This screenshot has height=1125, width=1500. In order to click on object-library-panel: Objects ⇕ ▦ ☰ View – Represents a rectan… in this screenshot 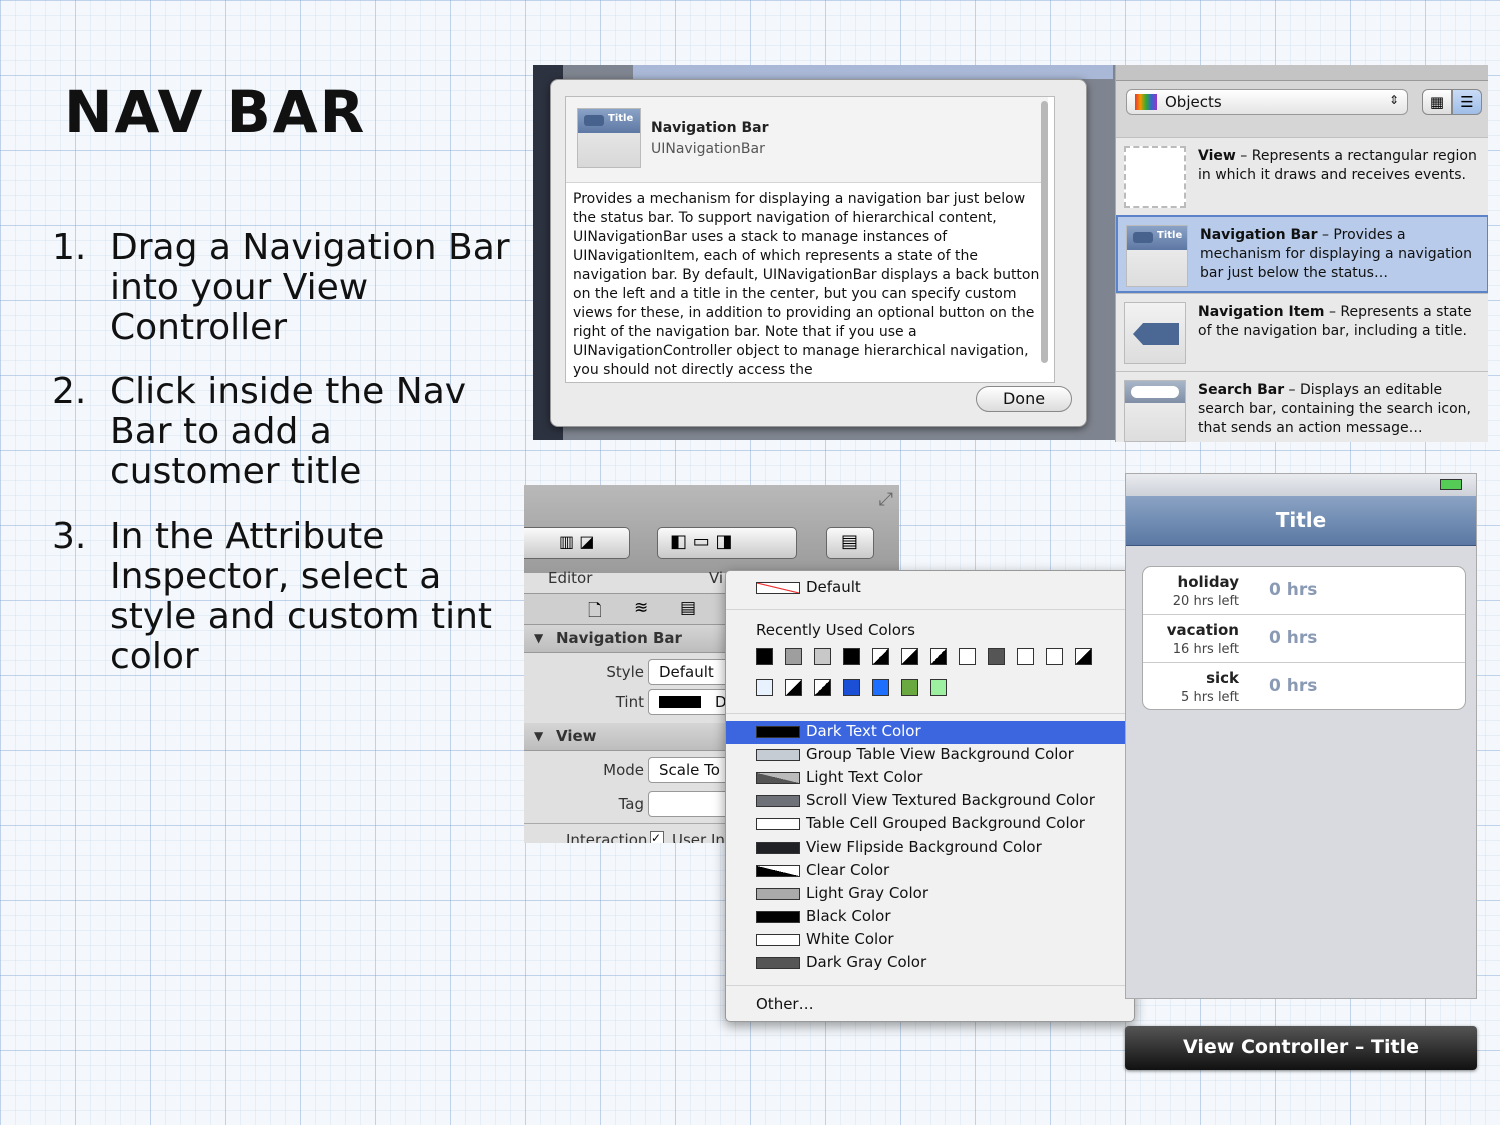, I will do `click(1301, 253)`.